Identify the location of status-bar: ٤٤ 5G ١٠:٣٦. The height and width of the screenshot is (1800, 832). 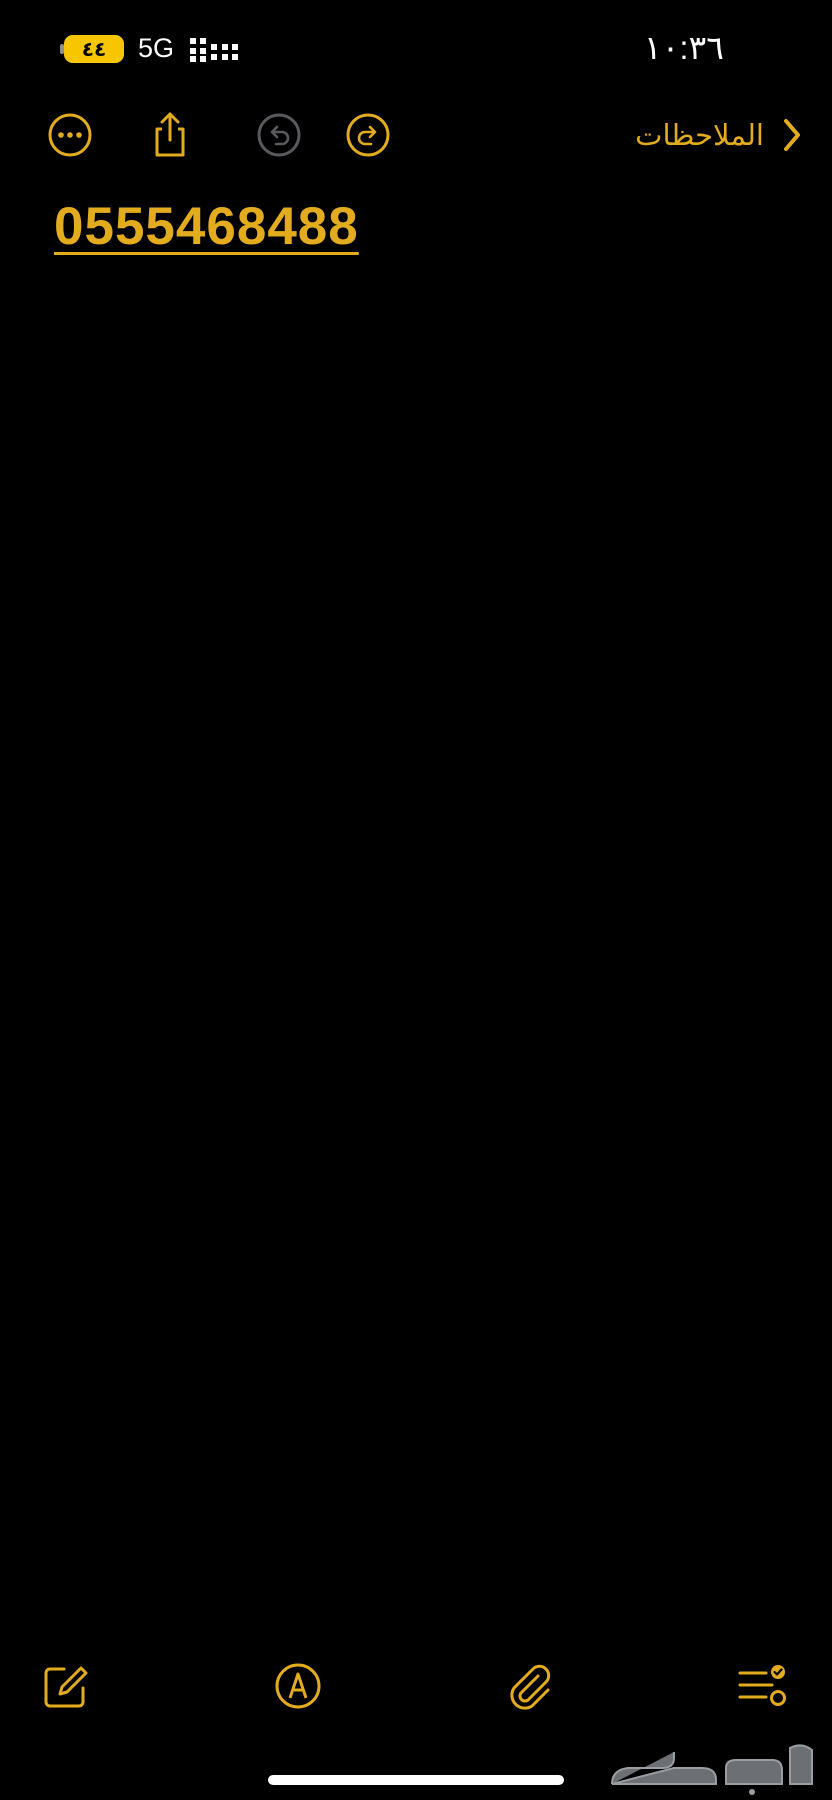
(416, 45).